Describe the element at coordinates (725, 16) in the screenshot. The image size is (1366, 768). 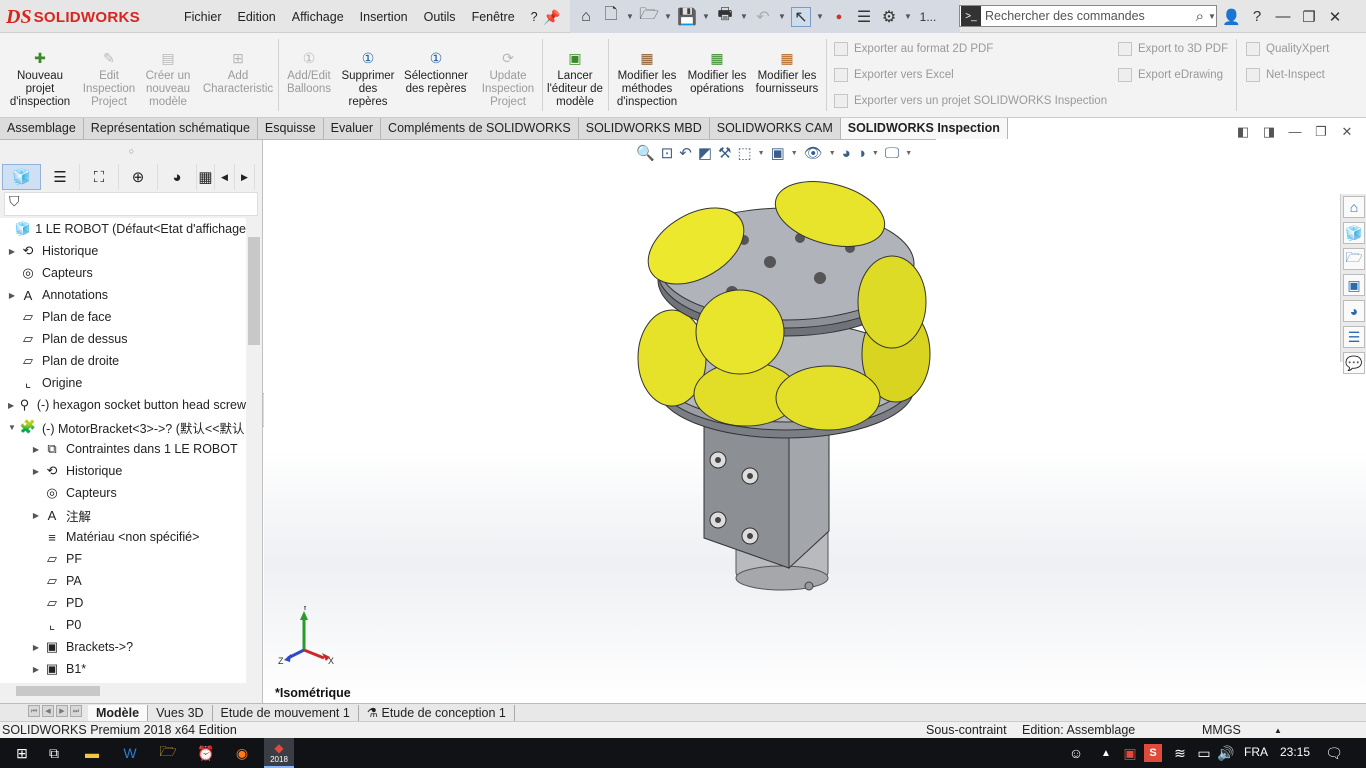
I see `print-icon: 🖶` at that location.